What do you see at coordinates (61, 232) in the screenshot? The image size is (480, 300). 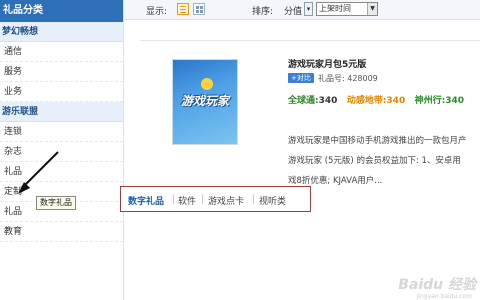 I see `sidebar-item: 教育` at bounding box center [61, 232].